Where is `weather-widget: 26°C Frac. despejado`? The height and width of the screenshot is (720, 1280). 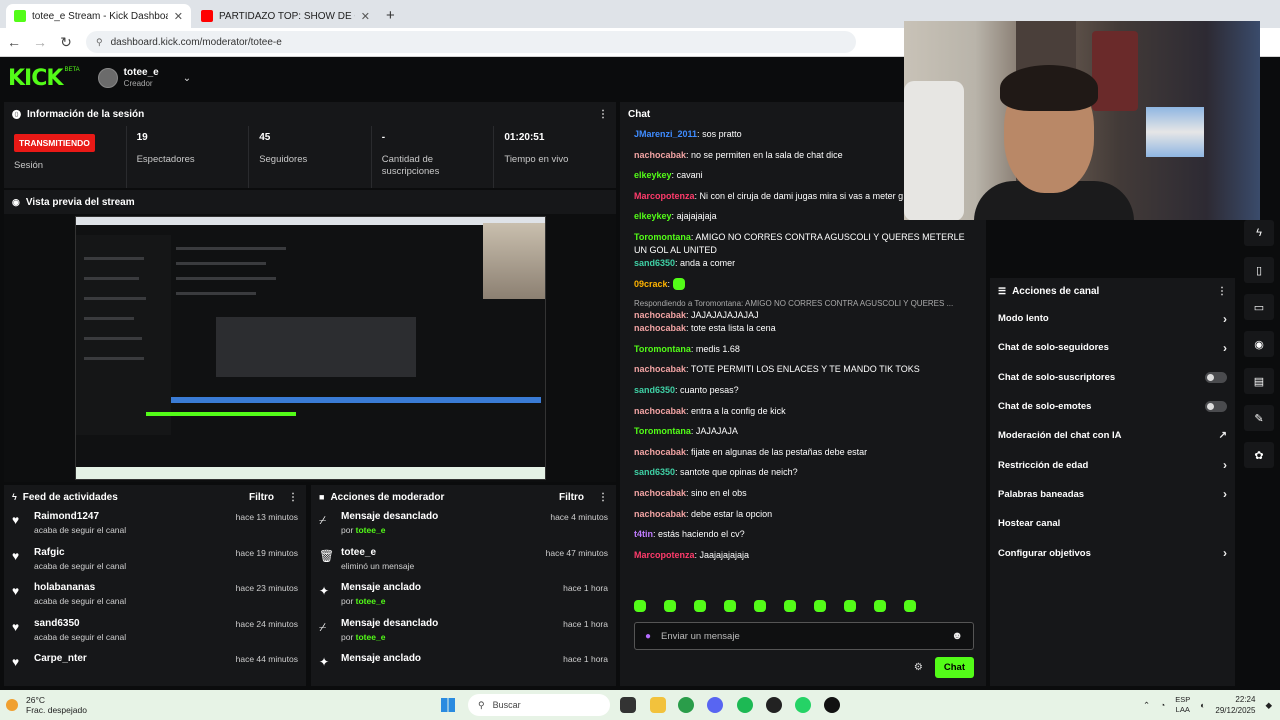
weather-widget: 26°C Frac. despejado is located at coordinates (46, 705).